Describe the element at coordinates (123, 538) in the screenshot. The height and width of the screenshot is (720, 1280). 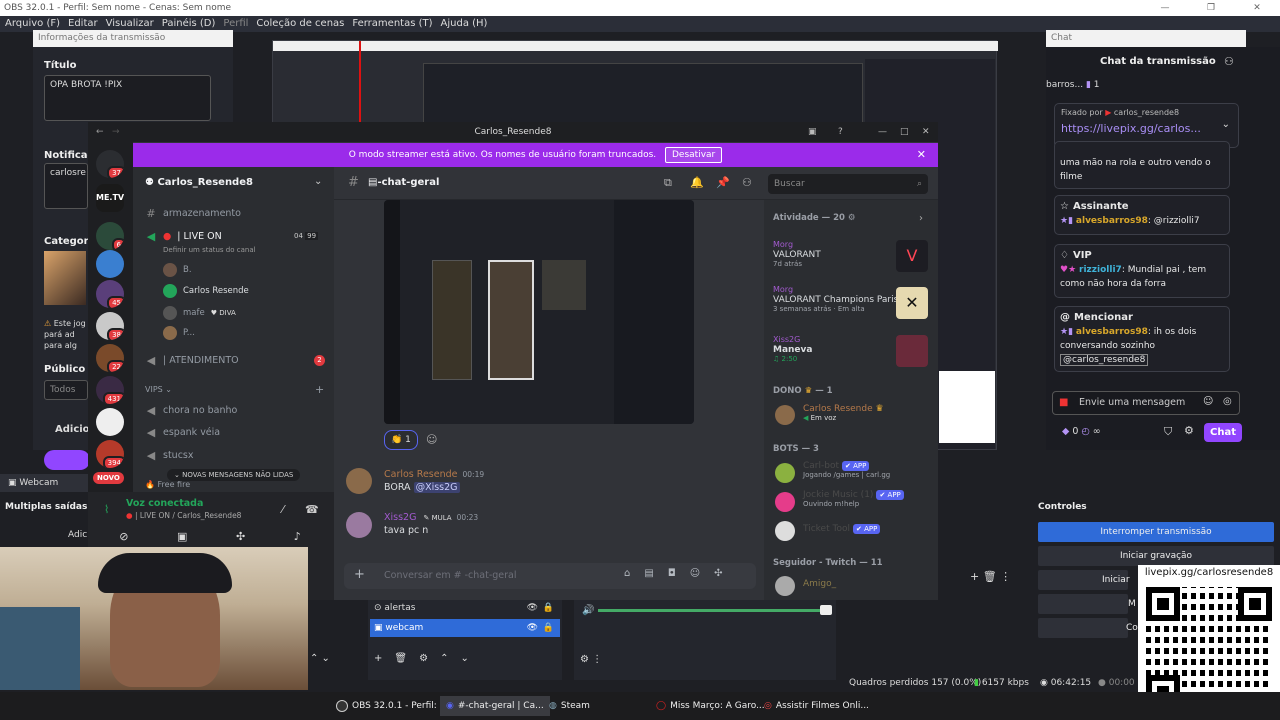
I see `camera-off-icon: ⊘` at that location.